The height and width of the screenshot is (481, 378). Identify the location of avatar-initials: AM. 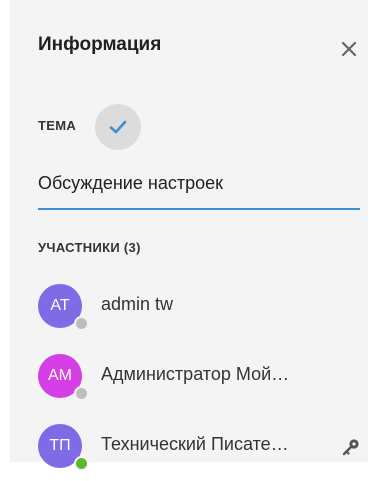
(60, 375).